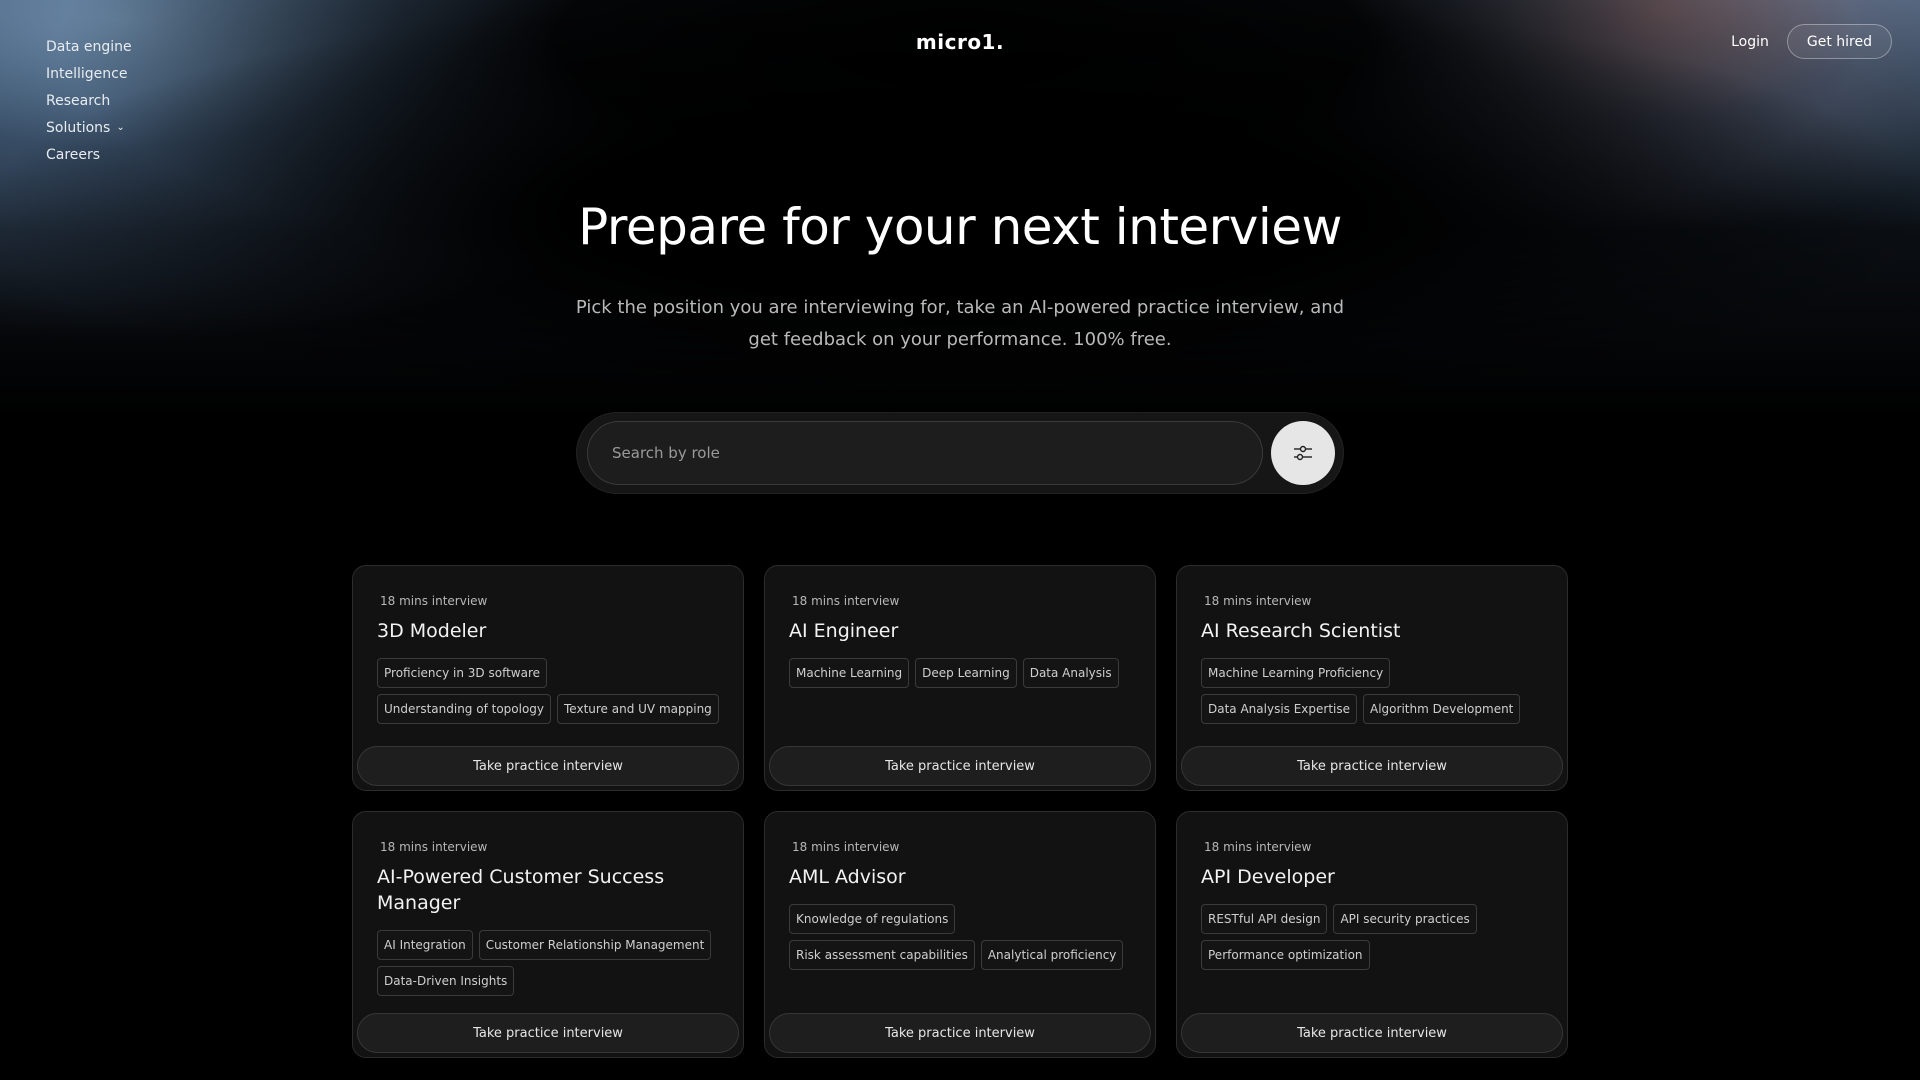 The image size is (1920, 1080). I want to click on header-actions: Login Get hired, so click(1811, 41).